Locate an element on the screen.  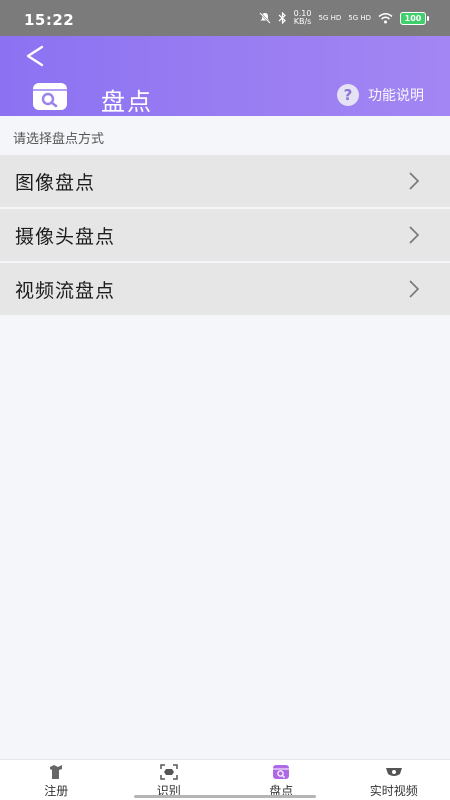
help-label: 功能说明 is located at coordinates (396, 96).